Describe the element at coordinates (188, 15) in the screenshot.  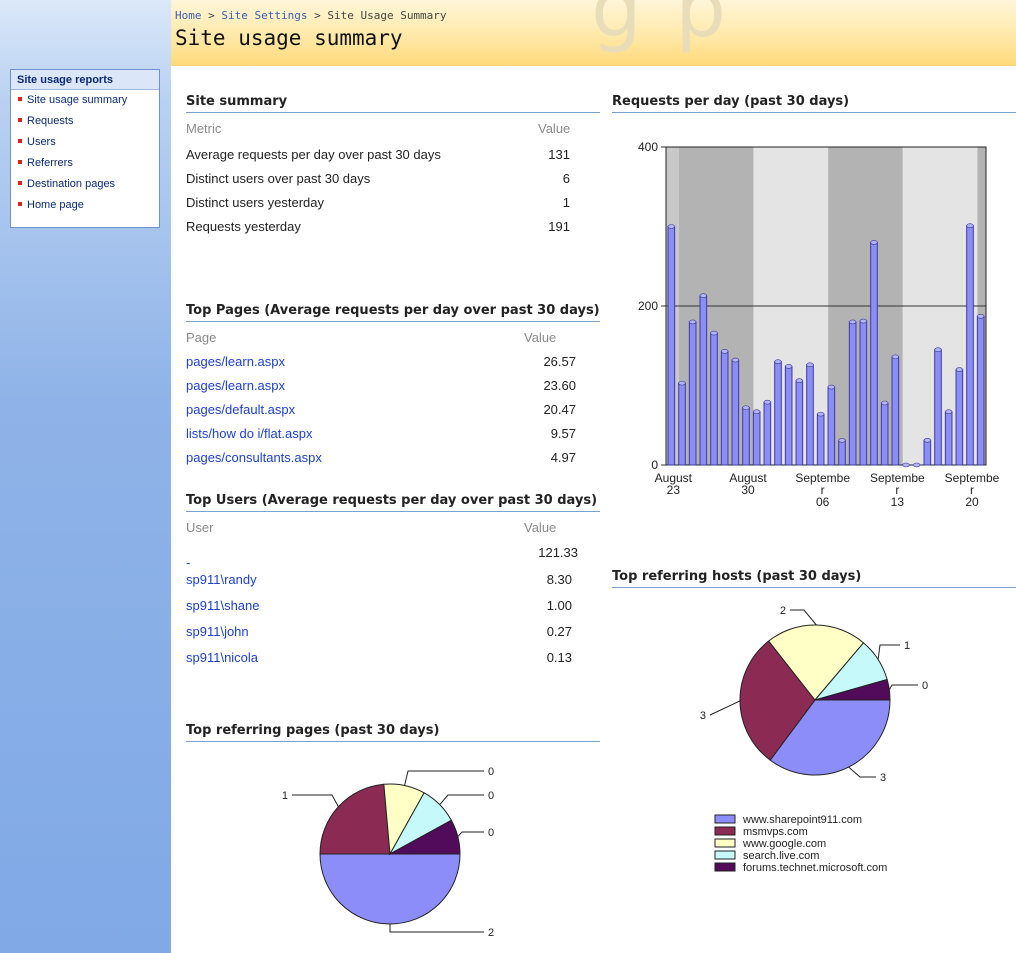
I see `breadcrumb-home-link: Home` at that location.